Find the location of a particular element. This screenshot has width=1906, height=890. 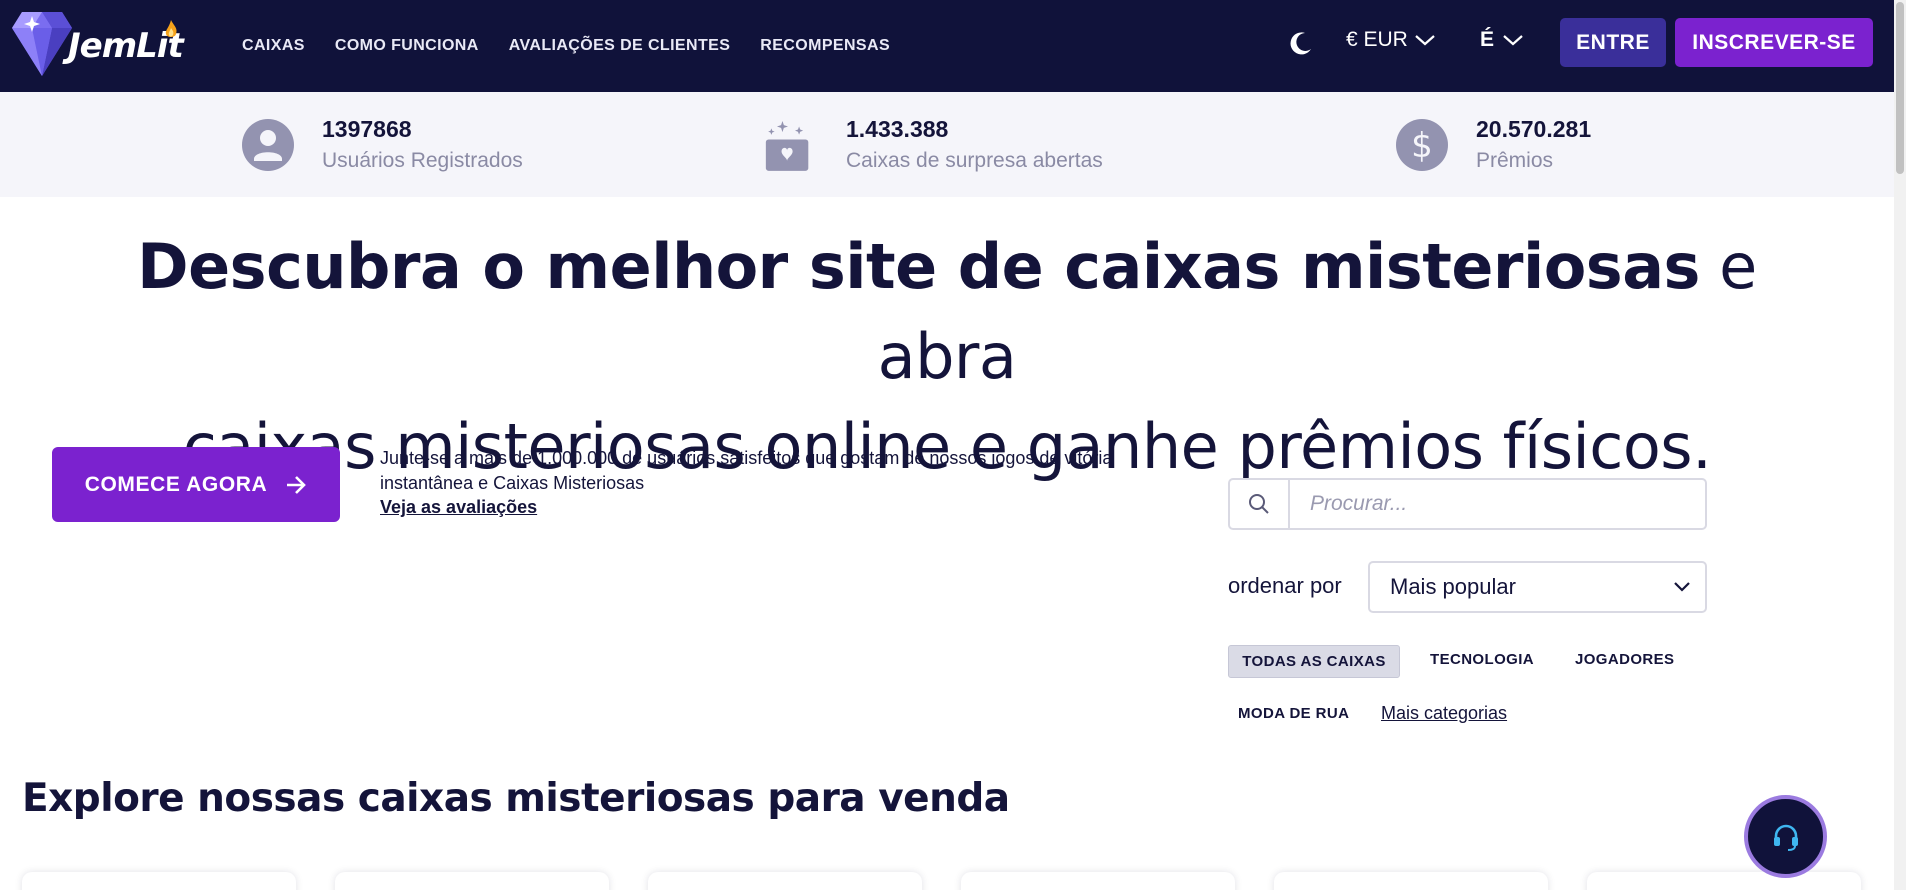

stat-registered-users: 1397868 Usuários Registrados is located at coordinates (382, 144).